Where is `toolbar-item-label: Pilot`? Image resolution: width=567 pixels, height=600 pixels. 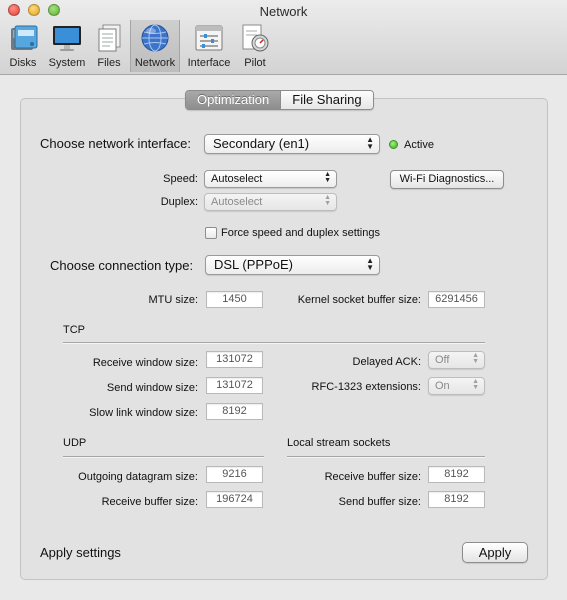 toolbar-item-label: Pilot is located at coordinates (255, 63).